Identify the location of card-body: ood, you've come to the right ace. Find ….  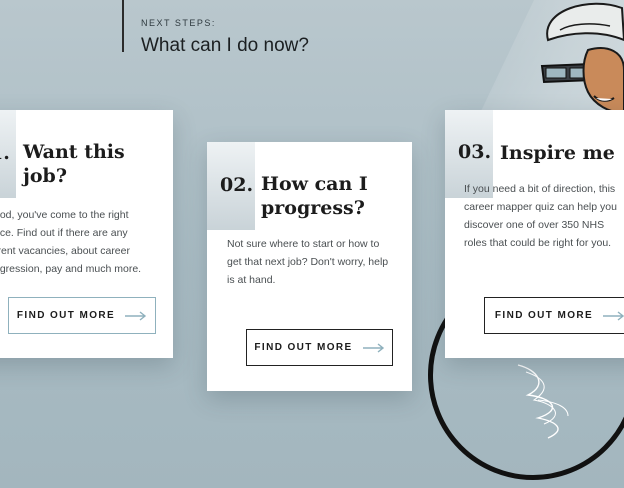
(86, 242).